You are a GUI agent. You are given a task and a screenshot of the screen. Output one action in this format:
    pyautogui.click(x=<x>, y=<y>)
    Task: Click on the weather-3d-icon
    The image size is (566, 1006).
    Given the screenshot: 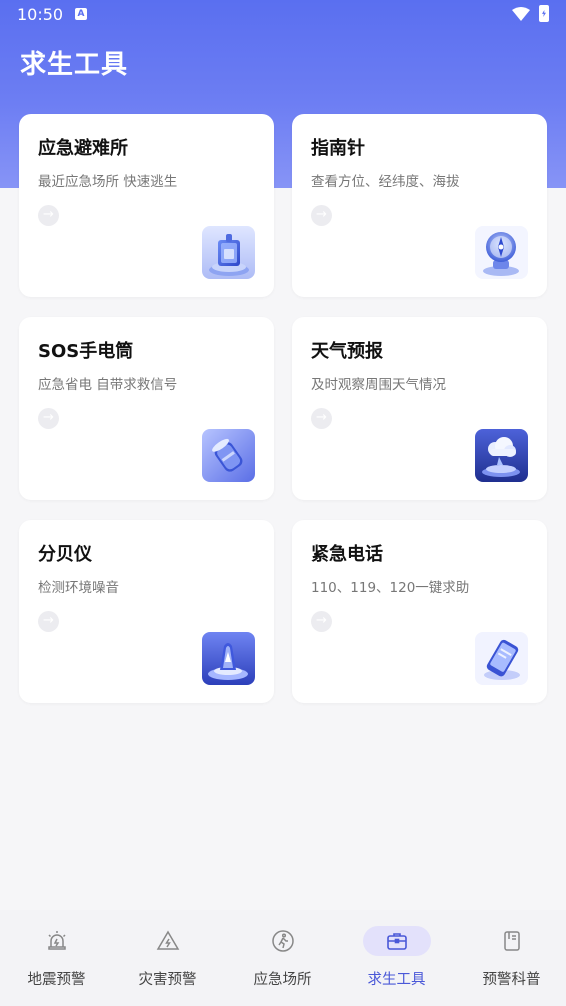 What is the action you would take?
    pyautogui.click(x=501, y=455)
    